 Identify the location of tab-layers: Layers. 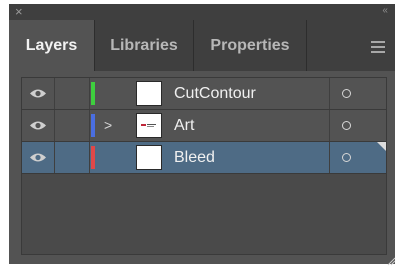
(52, 45).